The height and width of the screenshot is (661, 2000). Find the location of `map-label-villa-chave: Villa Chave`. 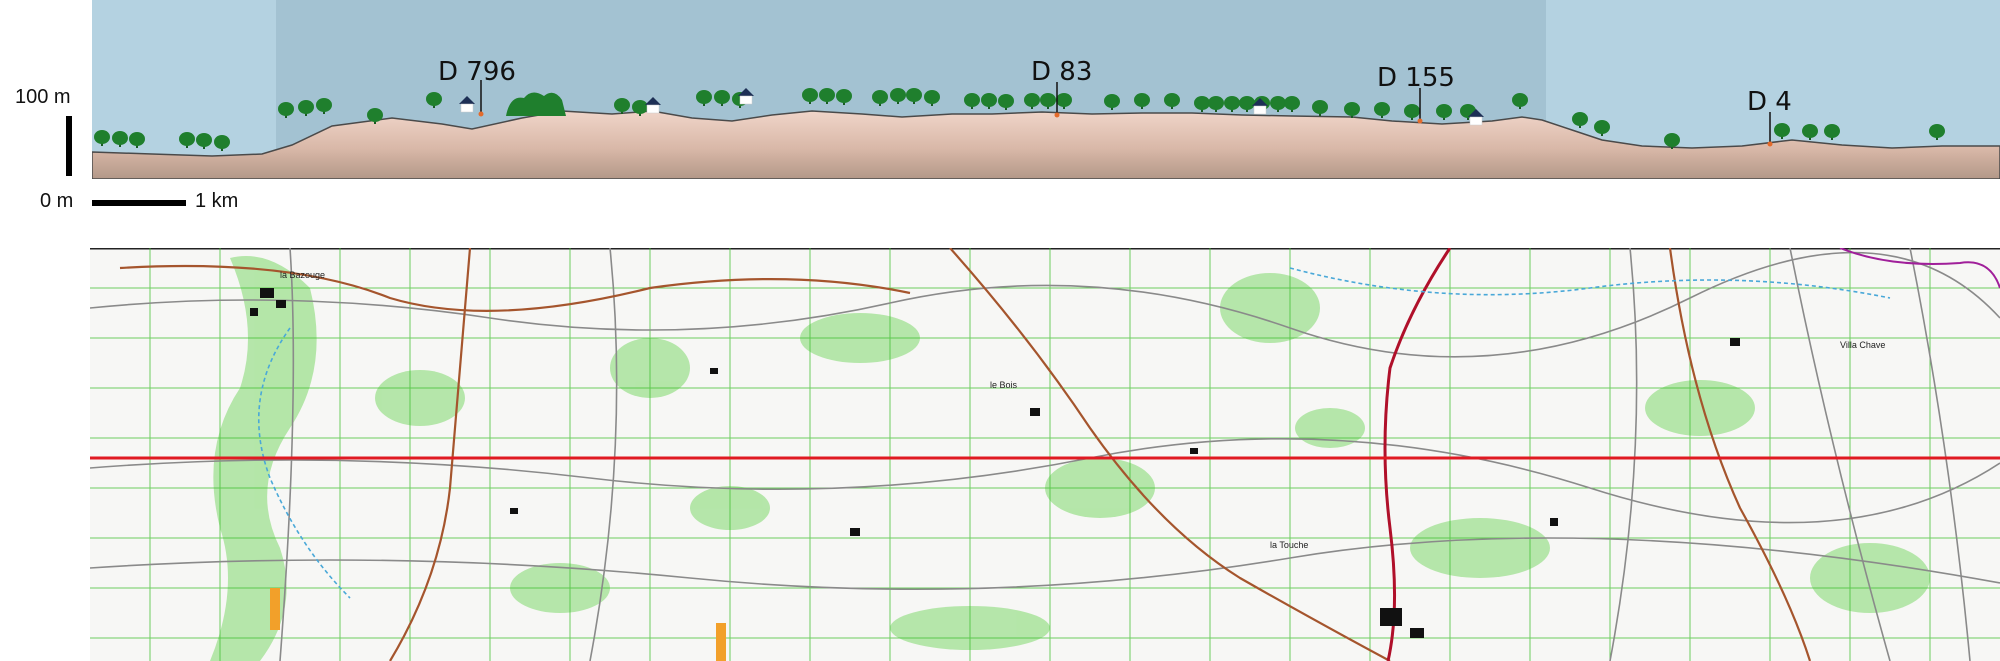

map-label-villa-chave: Villa Chave is located at coordinates (1862, 345).